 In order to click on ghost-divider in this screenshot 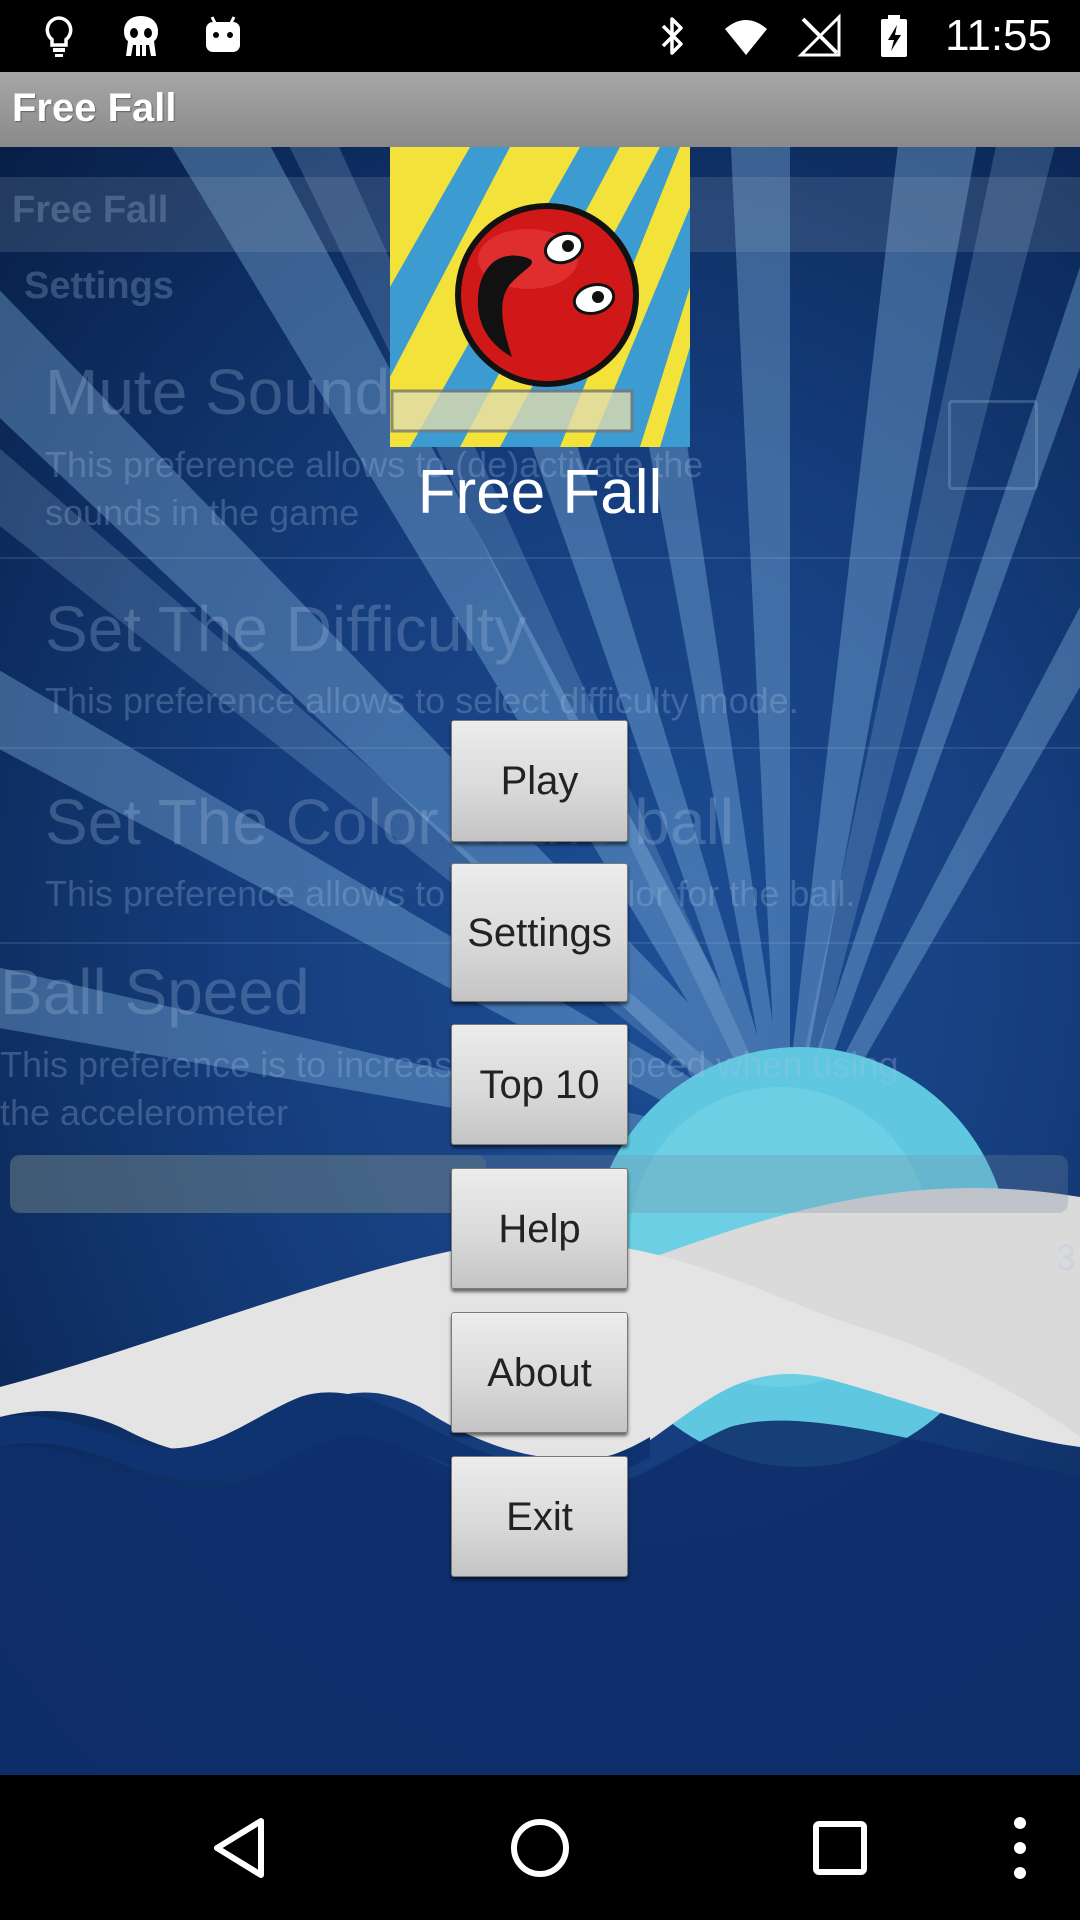, I will do `click(540, 558)`.